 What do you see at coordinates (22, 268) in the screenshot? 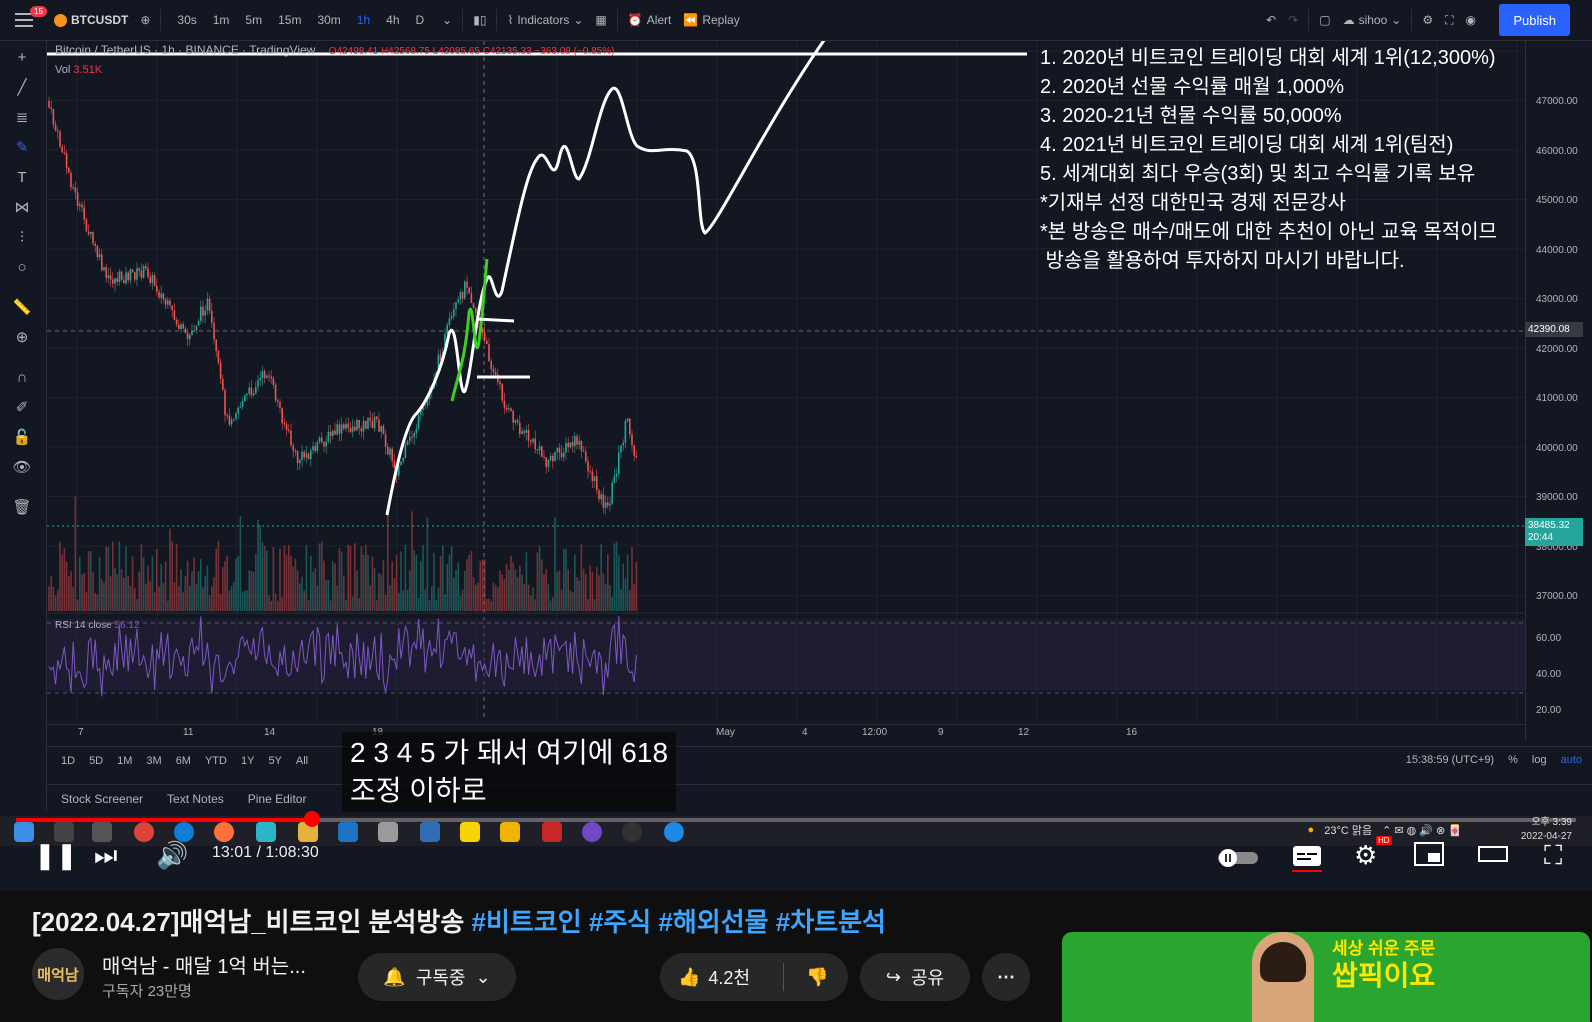
I see `shape-circle-icon: ○` at bounding box center [22, 268].